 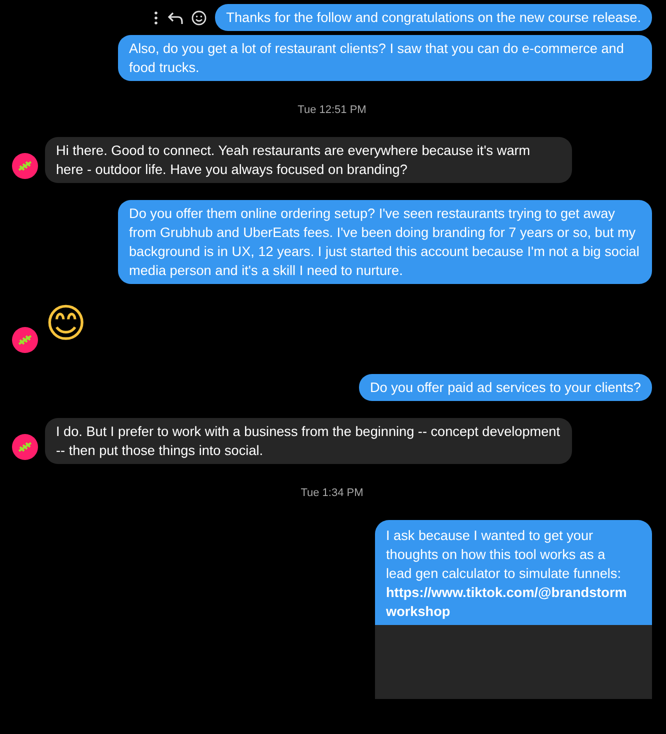 What do you see at coordinates (433, 17) in the screenshot?
I see `message-bubble: Thanks for the follow and congratulations on the new course release.` at bounding box center [433, 17].